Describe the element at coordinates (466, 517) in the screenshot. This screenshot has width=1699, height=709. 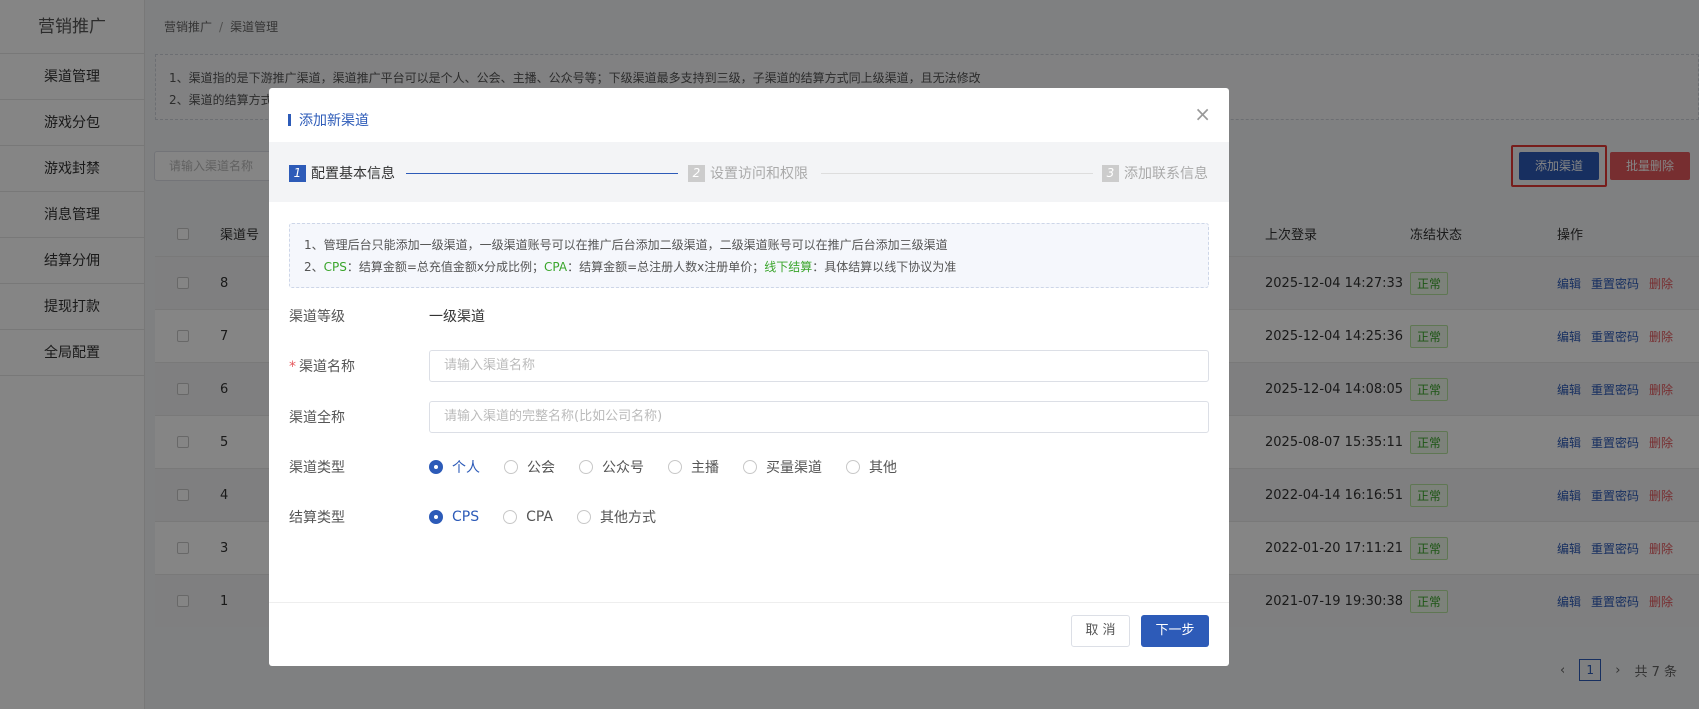
I see `radio-label: CPS` at that location.